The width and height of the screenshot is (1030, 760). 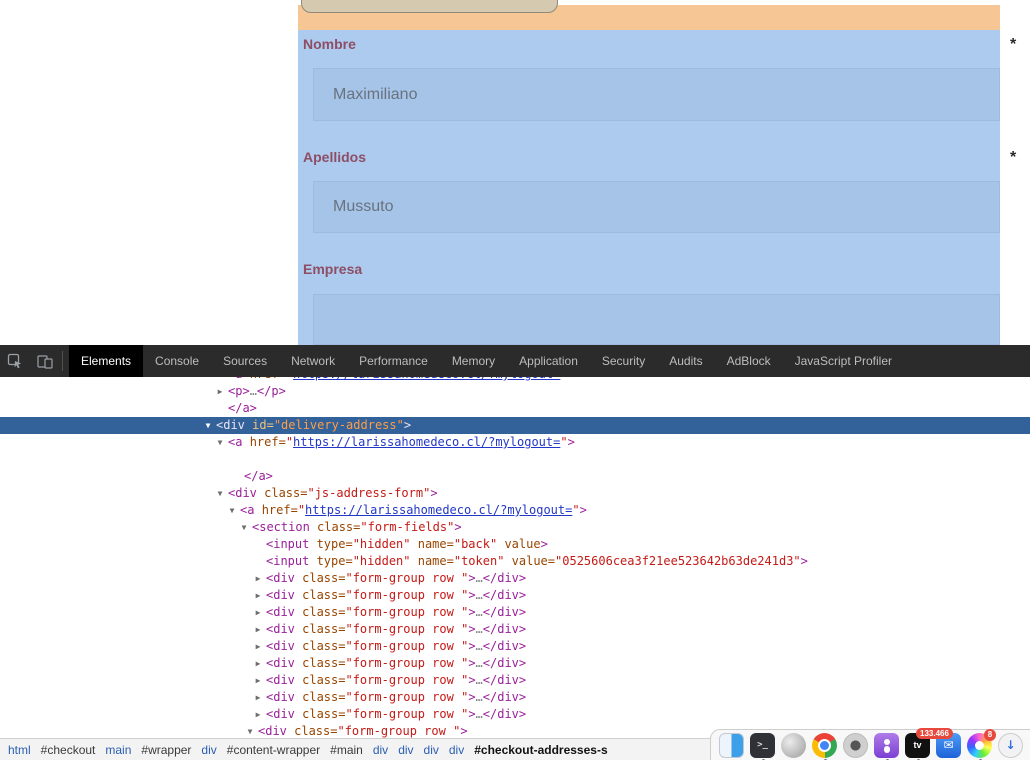 I want to click on photos-icon: 8, so click(x=981, y=744).